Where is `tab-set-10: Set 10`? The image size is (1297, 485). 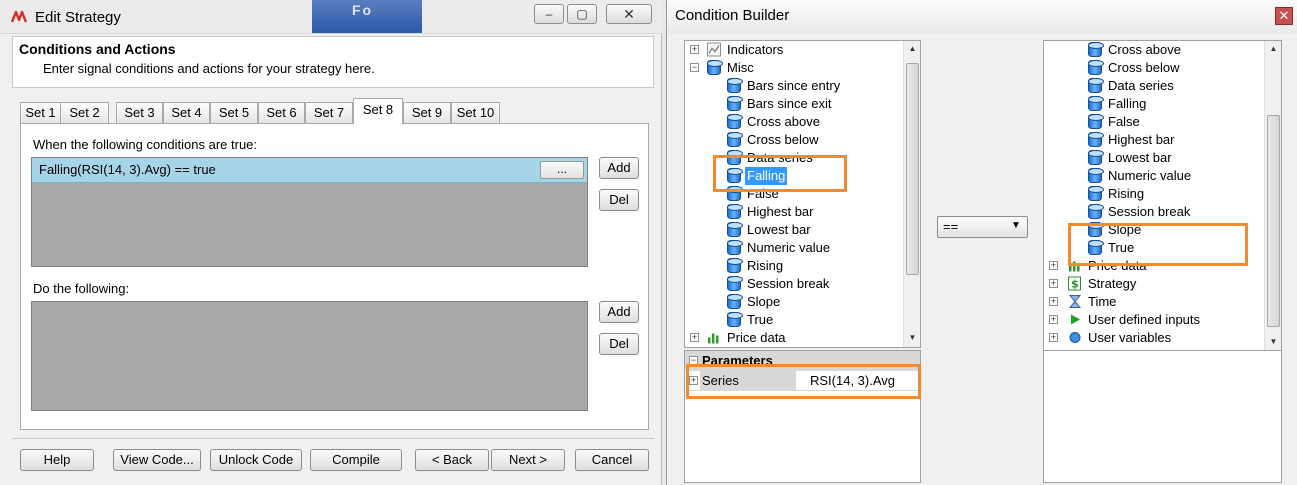 tab-set-10: Set 10 is located at coordinates (475, 113).